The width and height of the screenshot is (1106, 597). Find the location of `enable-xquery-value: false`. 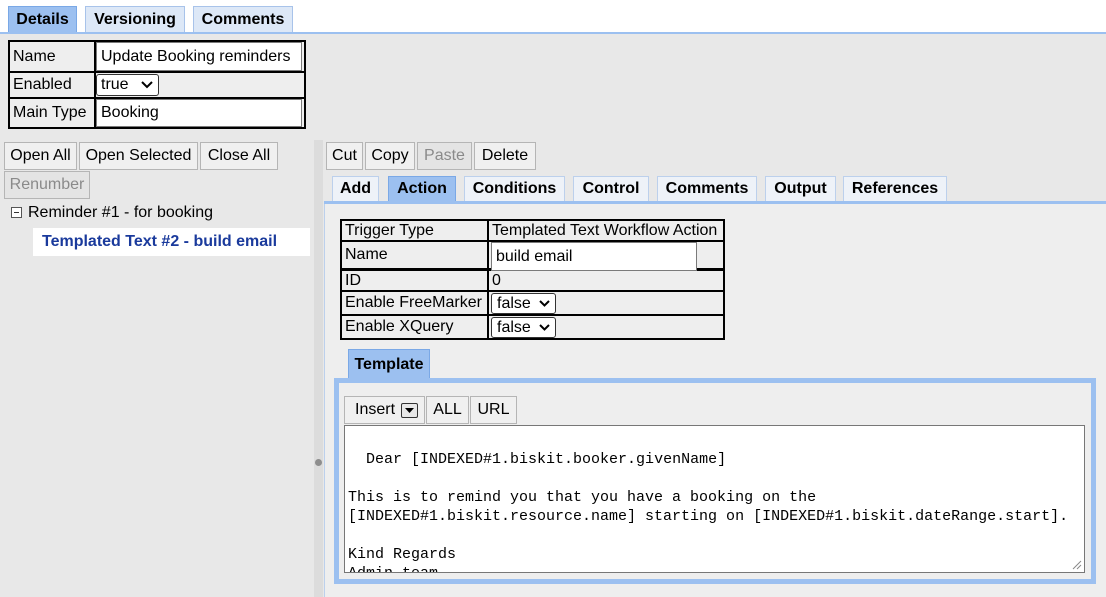

enable-xquery-value: false is located at coordinates (514, 327).